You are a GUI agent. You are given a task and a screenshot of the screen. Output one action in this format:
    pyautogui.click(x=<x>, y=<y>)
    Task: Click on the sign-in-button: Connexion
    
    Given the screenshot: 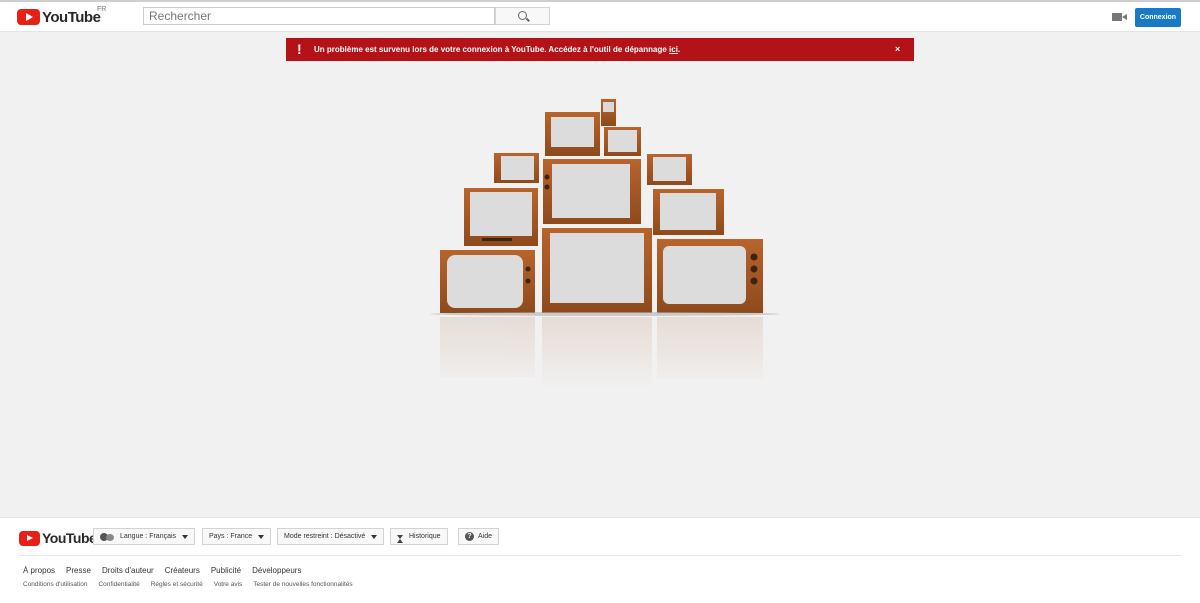 What is the action you would take?
    pyautogui.click(x=1158, y=17)
    